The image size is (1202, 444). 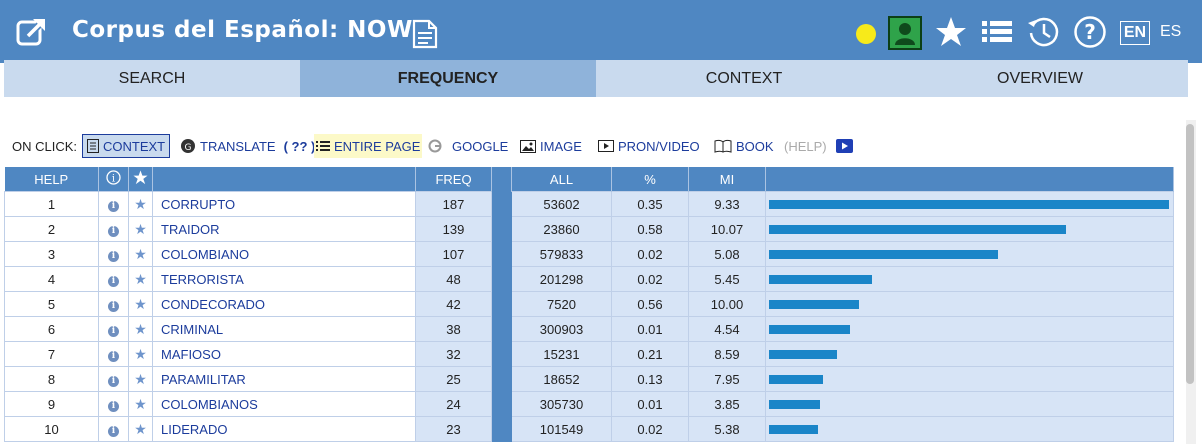 I want to click on word-cell: COLOMBIANO, so click(x=284, y=254).